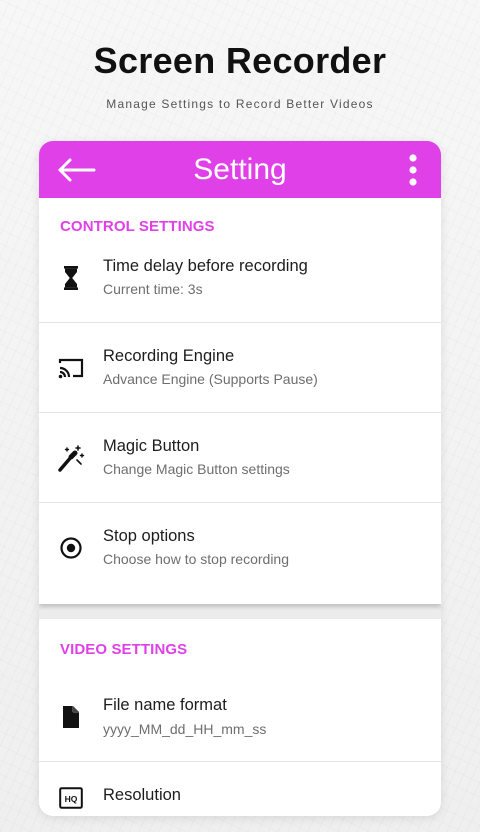  I want to click on more-options-button, so click(413, 170).